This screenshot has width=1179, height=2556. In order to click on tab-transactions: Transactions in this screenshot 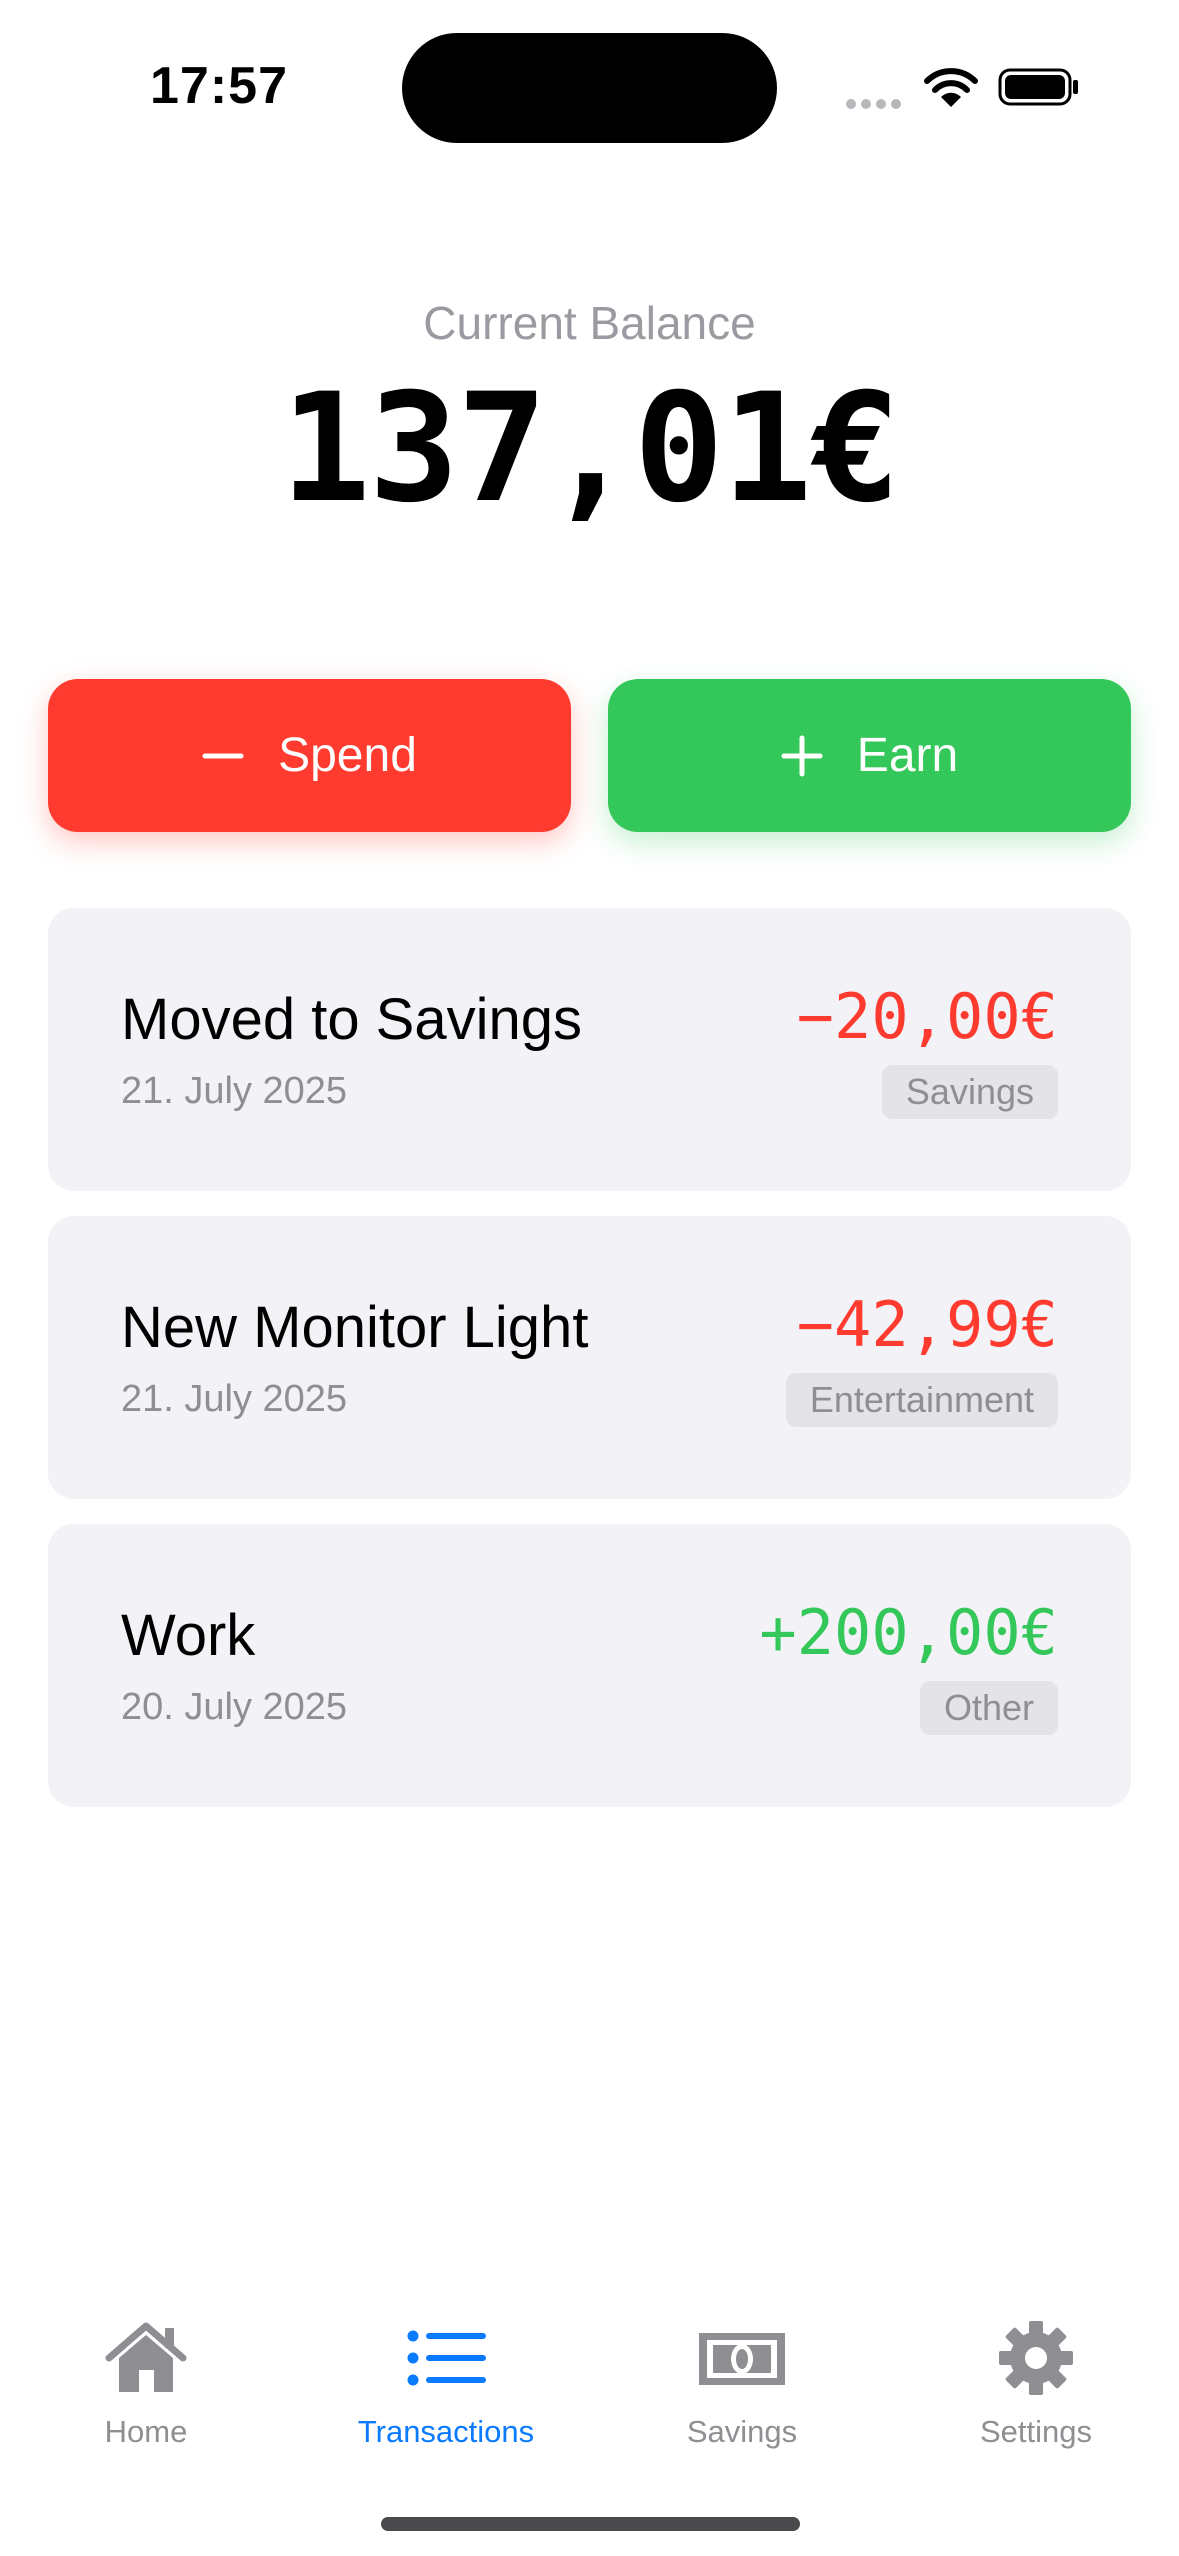, I will do `click(446, 2384)`.